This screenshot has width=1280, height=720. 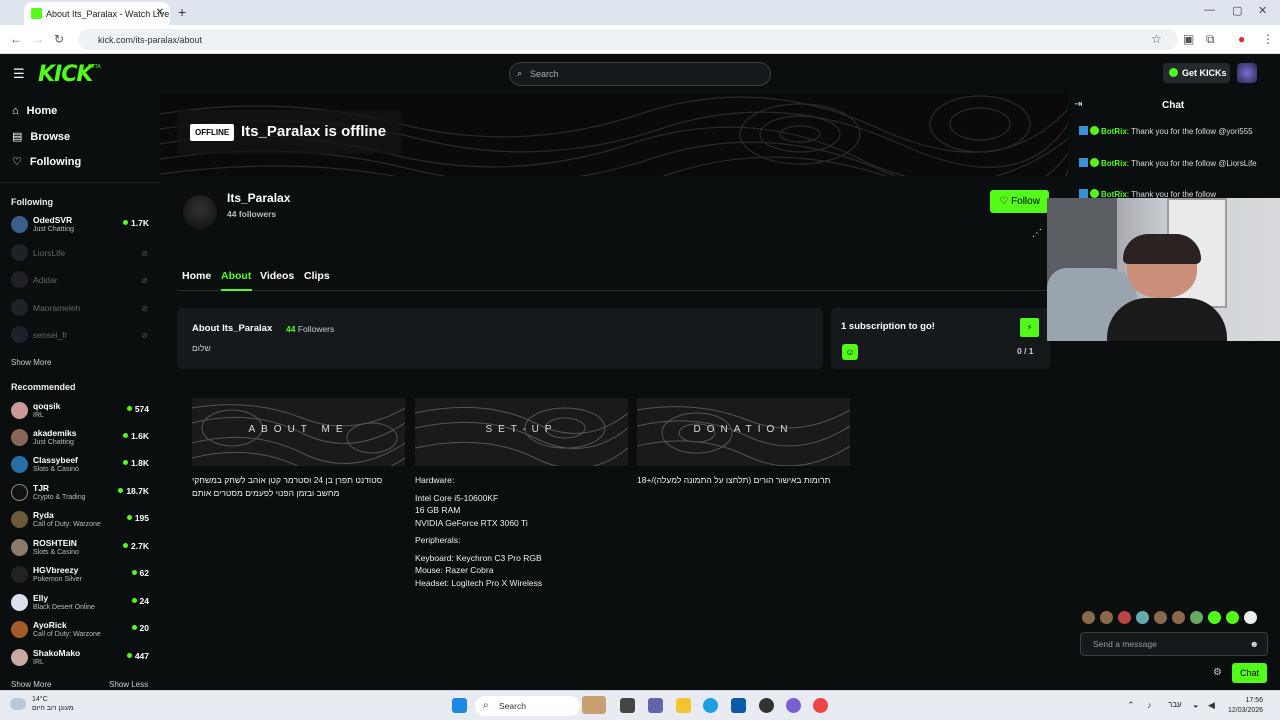 I want to click on browser-menu-icon: ⋮, so click(x=1268, y=39).